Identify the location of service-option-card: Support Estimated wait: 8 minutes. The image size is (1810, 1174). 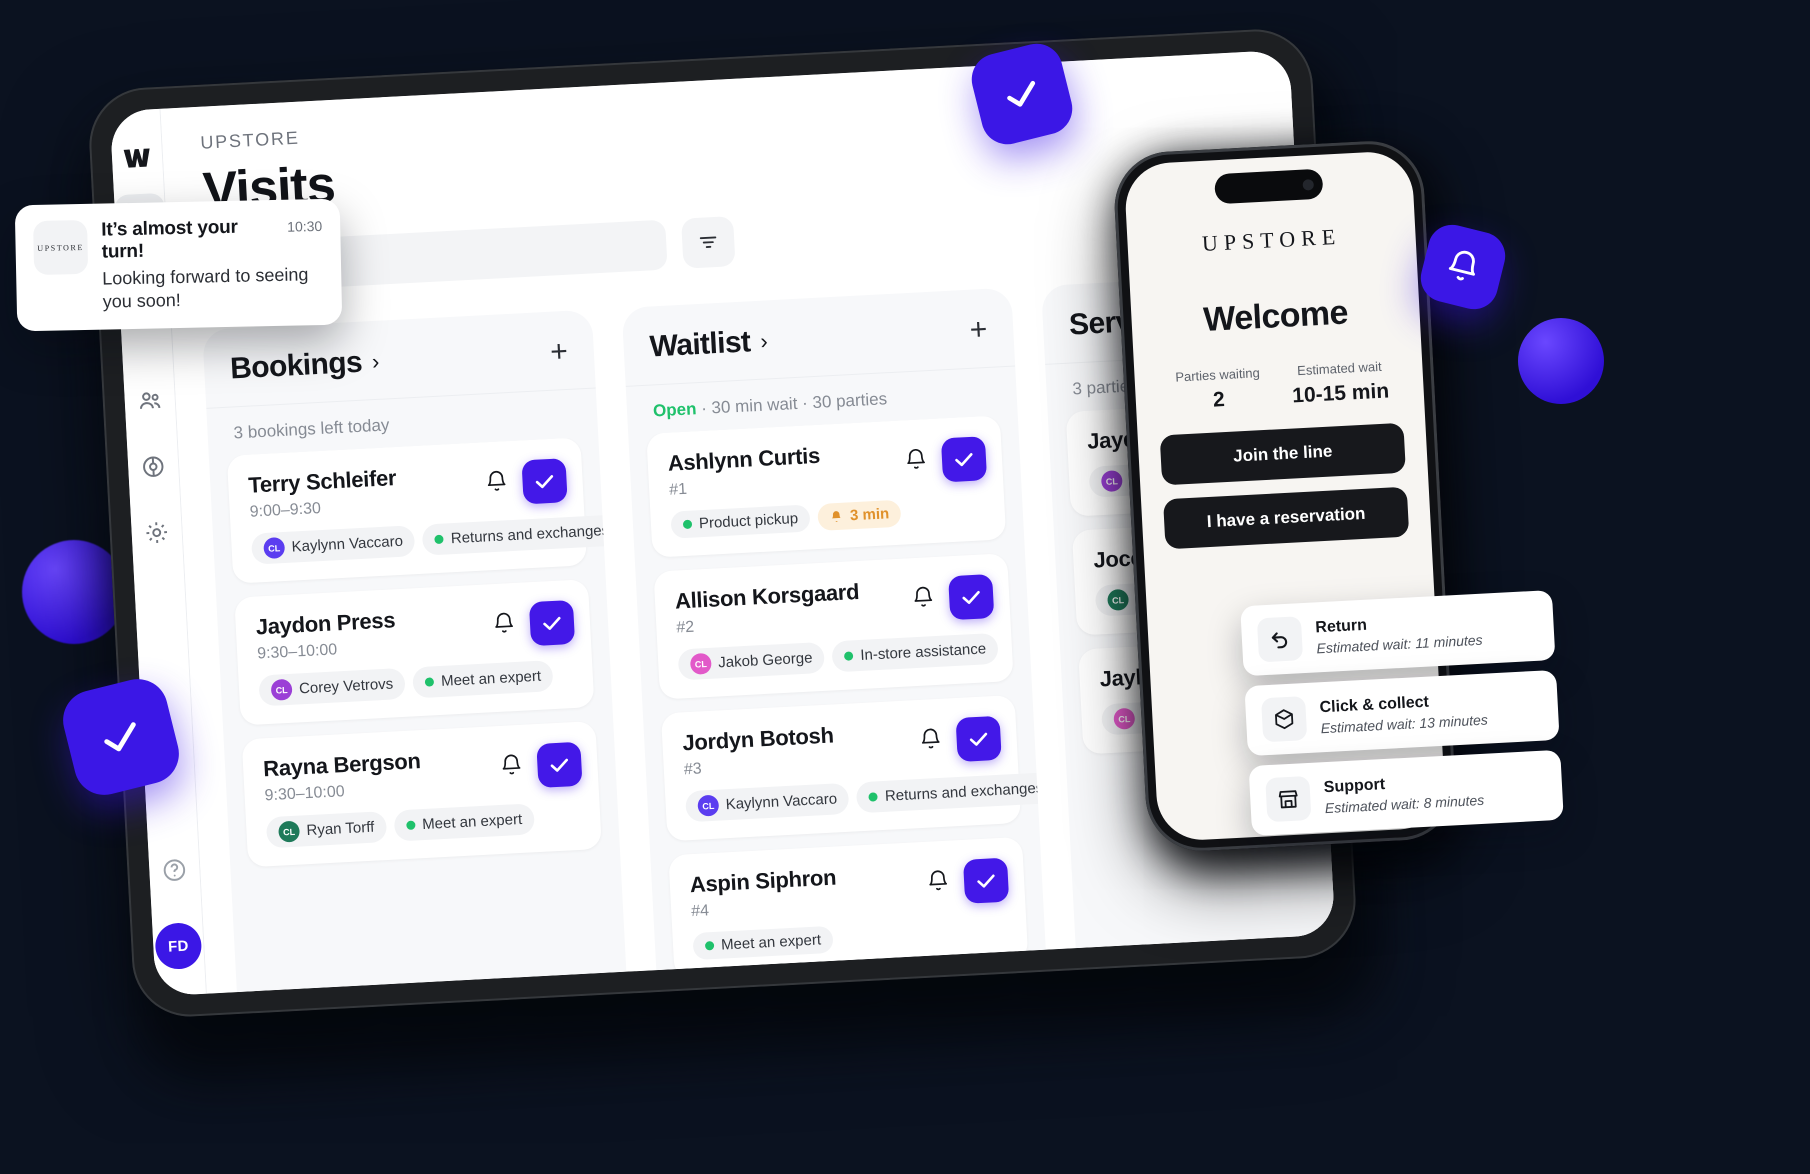
(1406, 793).